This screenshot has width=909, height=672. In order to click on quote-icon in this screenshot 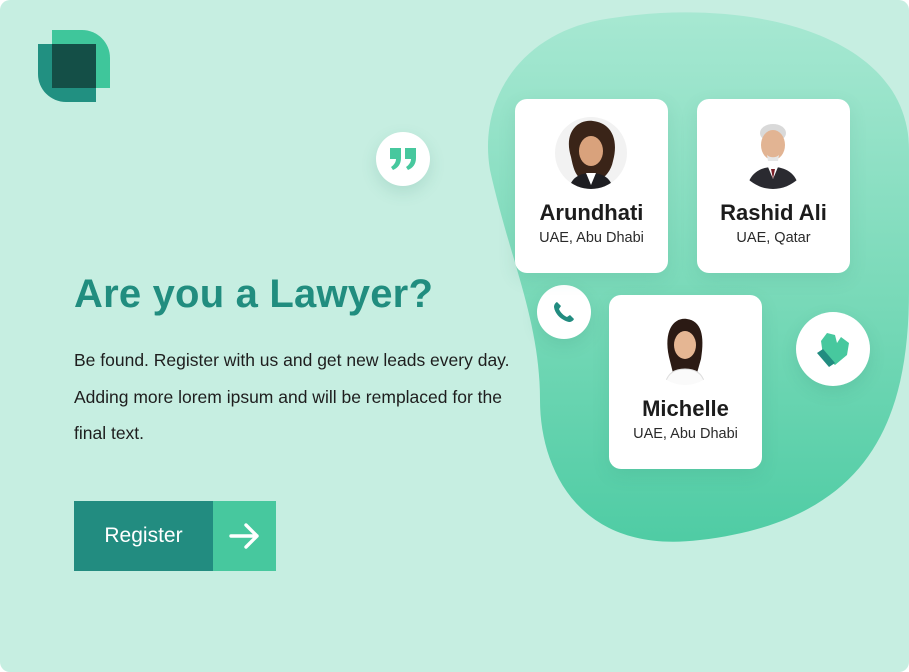, I will do `click(403, 159)`.